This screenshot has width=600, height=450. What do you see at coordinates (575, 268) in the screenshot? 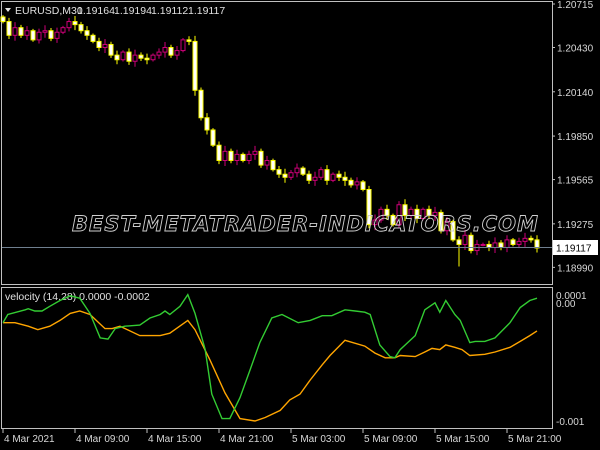
I see `price-axis-label: 1.18990` at bounding box center [575, 268].